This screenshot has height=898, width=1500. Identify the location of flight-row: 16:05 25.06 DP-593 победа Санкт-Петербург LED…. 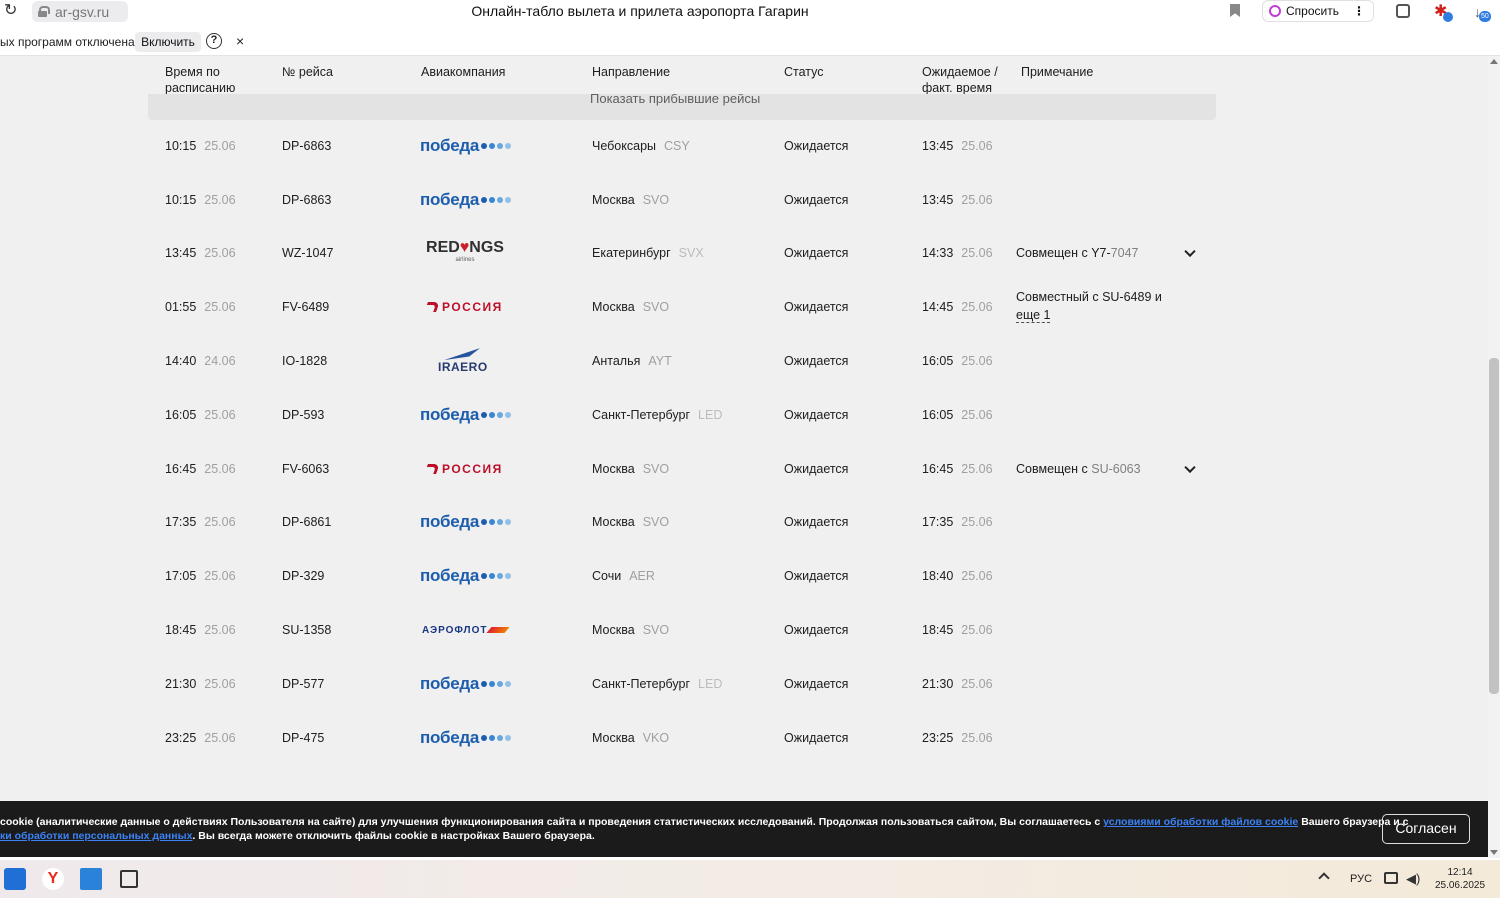
(744, 415).